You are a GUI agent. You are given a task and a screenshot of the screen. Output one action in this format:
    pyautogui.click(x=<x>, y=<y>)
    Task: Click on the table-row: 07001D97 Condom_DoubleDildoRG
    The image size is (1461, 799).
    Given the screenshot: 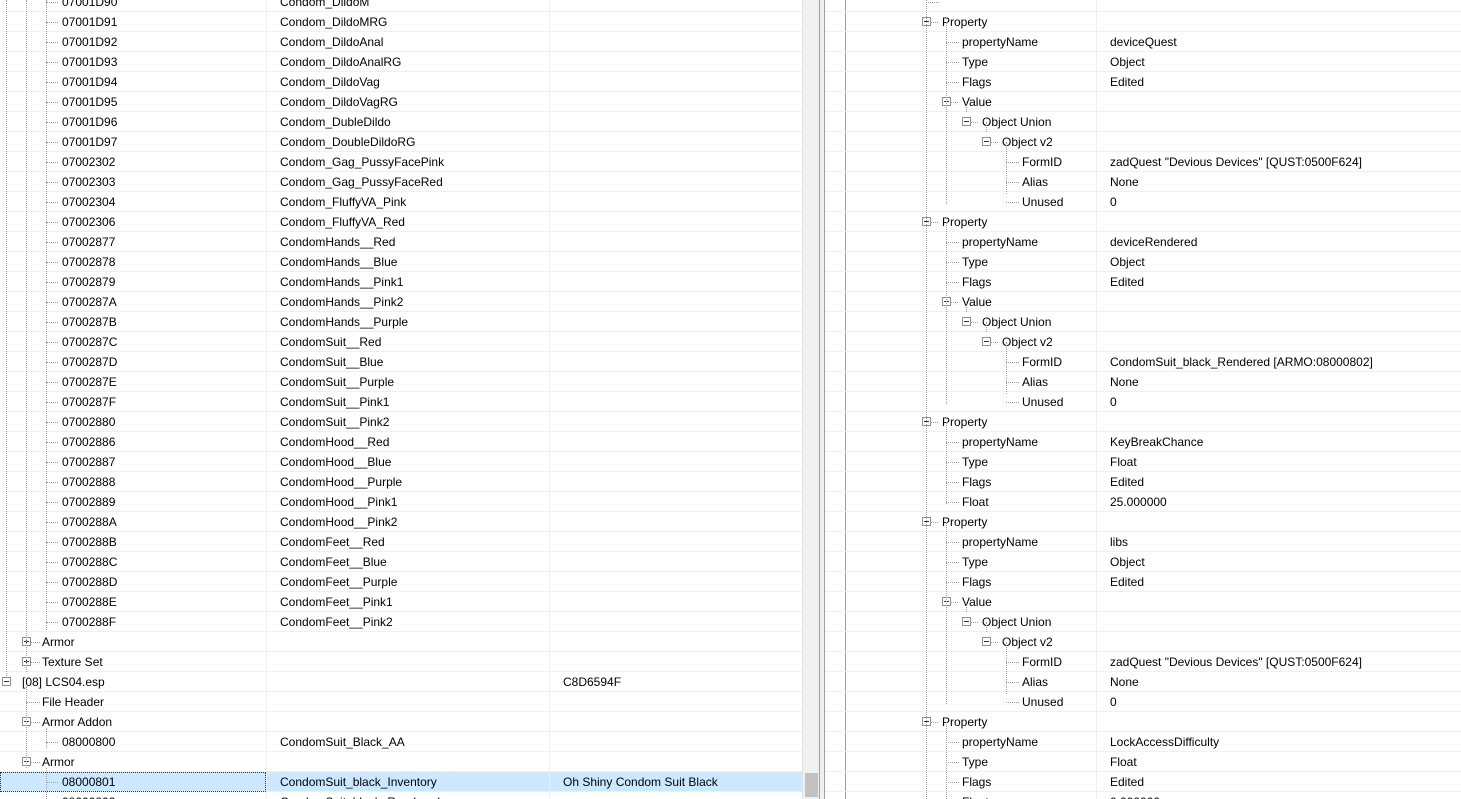 What is the action you would take?
    pyautogui.click(x=401, y=142)
    